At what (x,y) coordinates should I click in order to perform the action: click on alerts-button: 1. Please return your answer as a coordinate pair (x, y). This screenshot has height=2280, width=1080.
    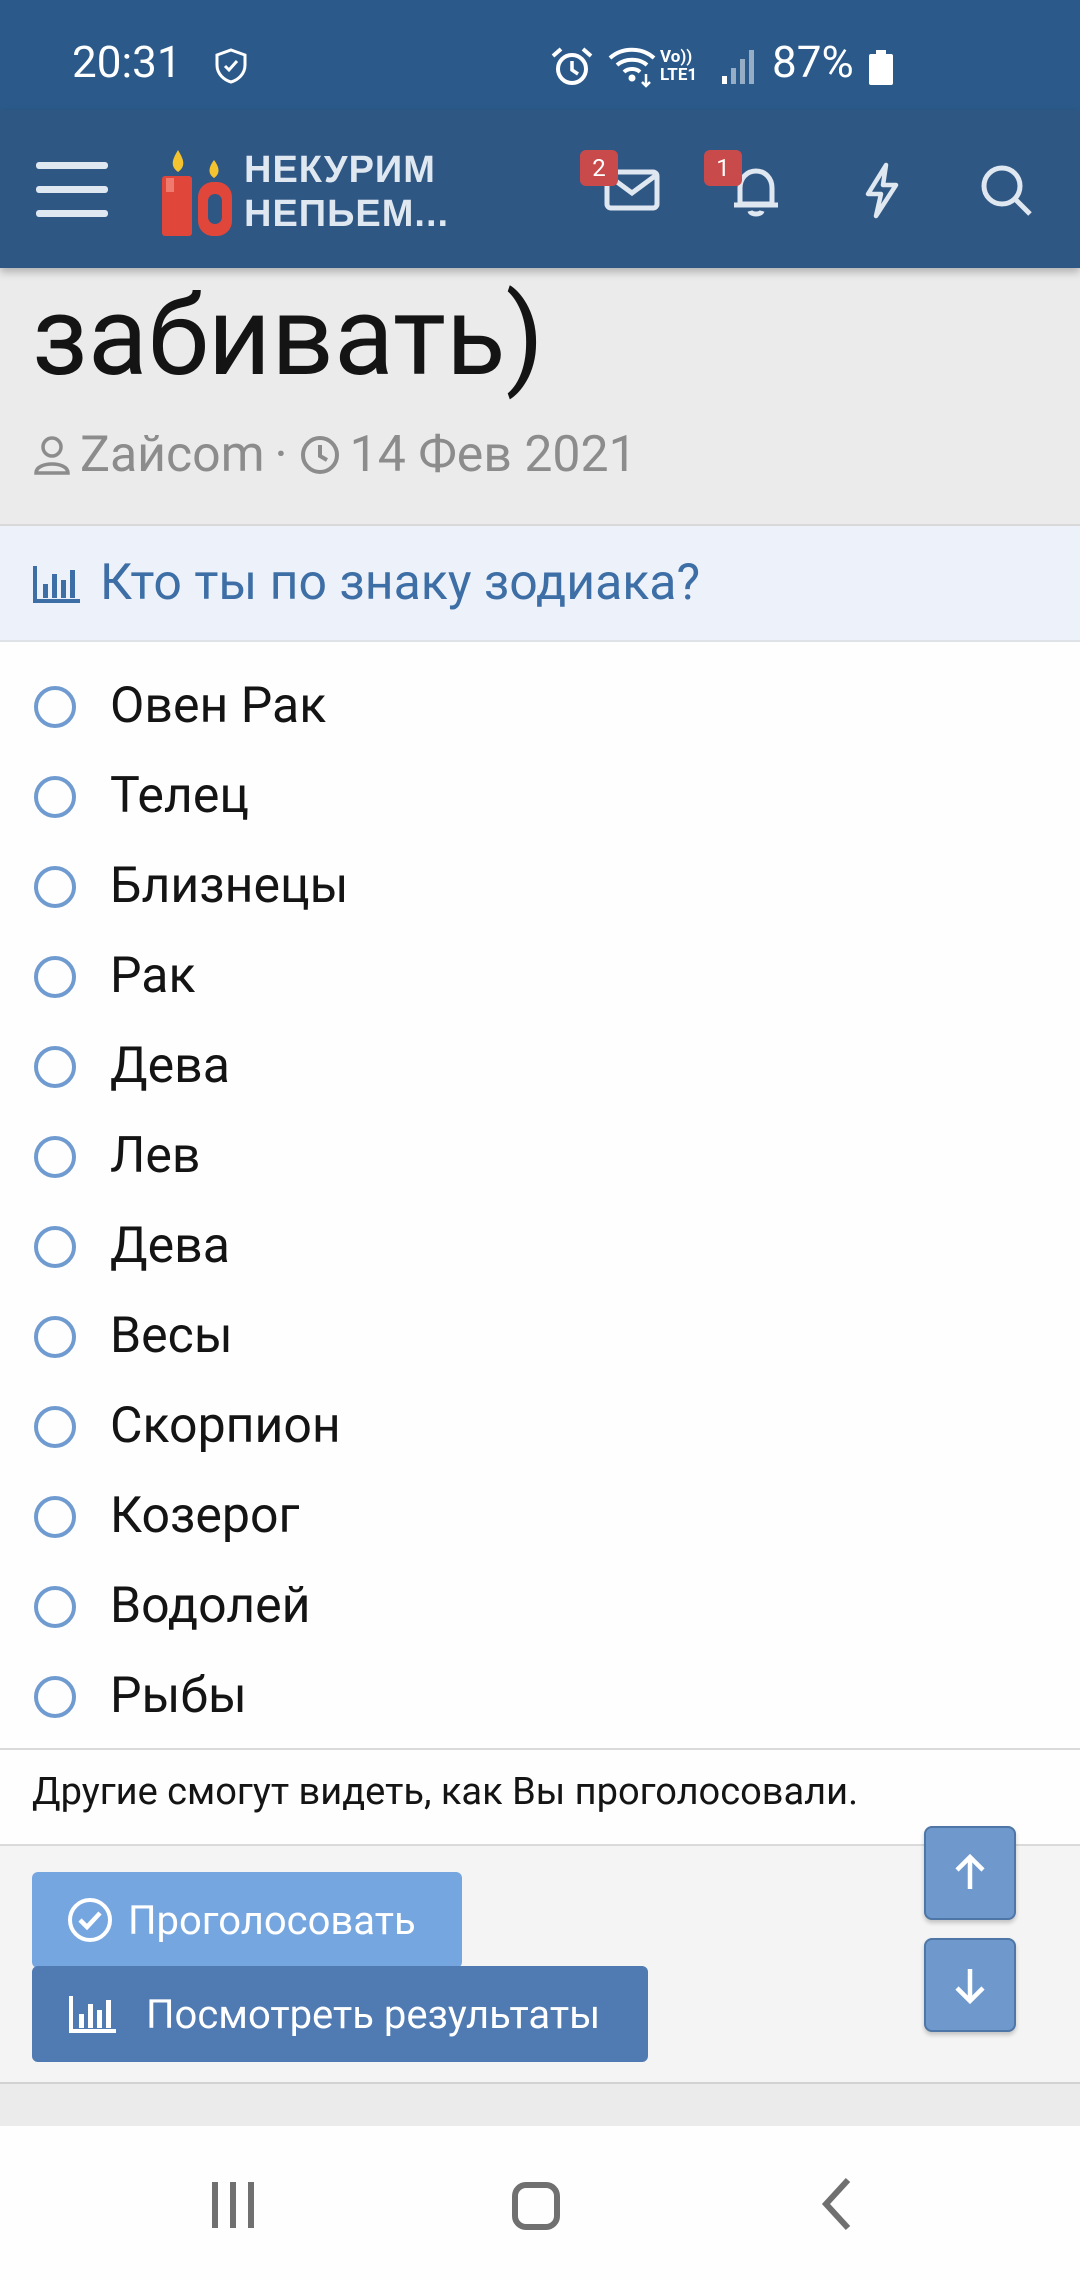
    Looking at the image, I should click on (745, 185).